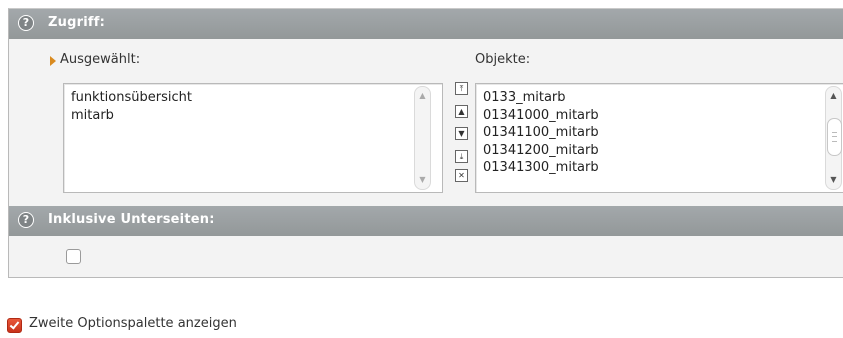 The height and width of the screenshot is (338, 843). I want to click on second-options-label: Zweite Optionspalette anzeigen, so click(133, 323).